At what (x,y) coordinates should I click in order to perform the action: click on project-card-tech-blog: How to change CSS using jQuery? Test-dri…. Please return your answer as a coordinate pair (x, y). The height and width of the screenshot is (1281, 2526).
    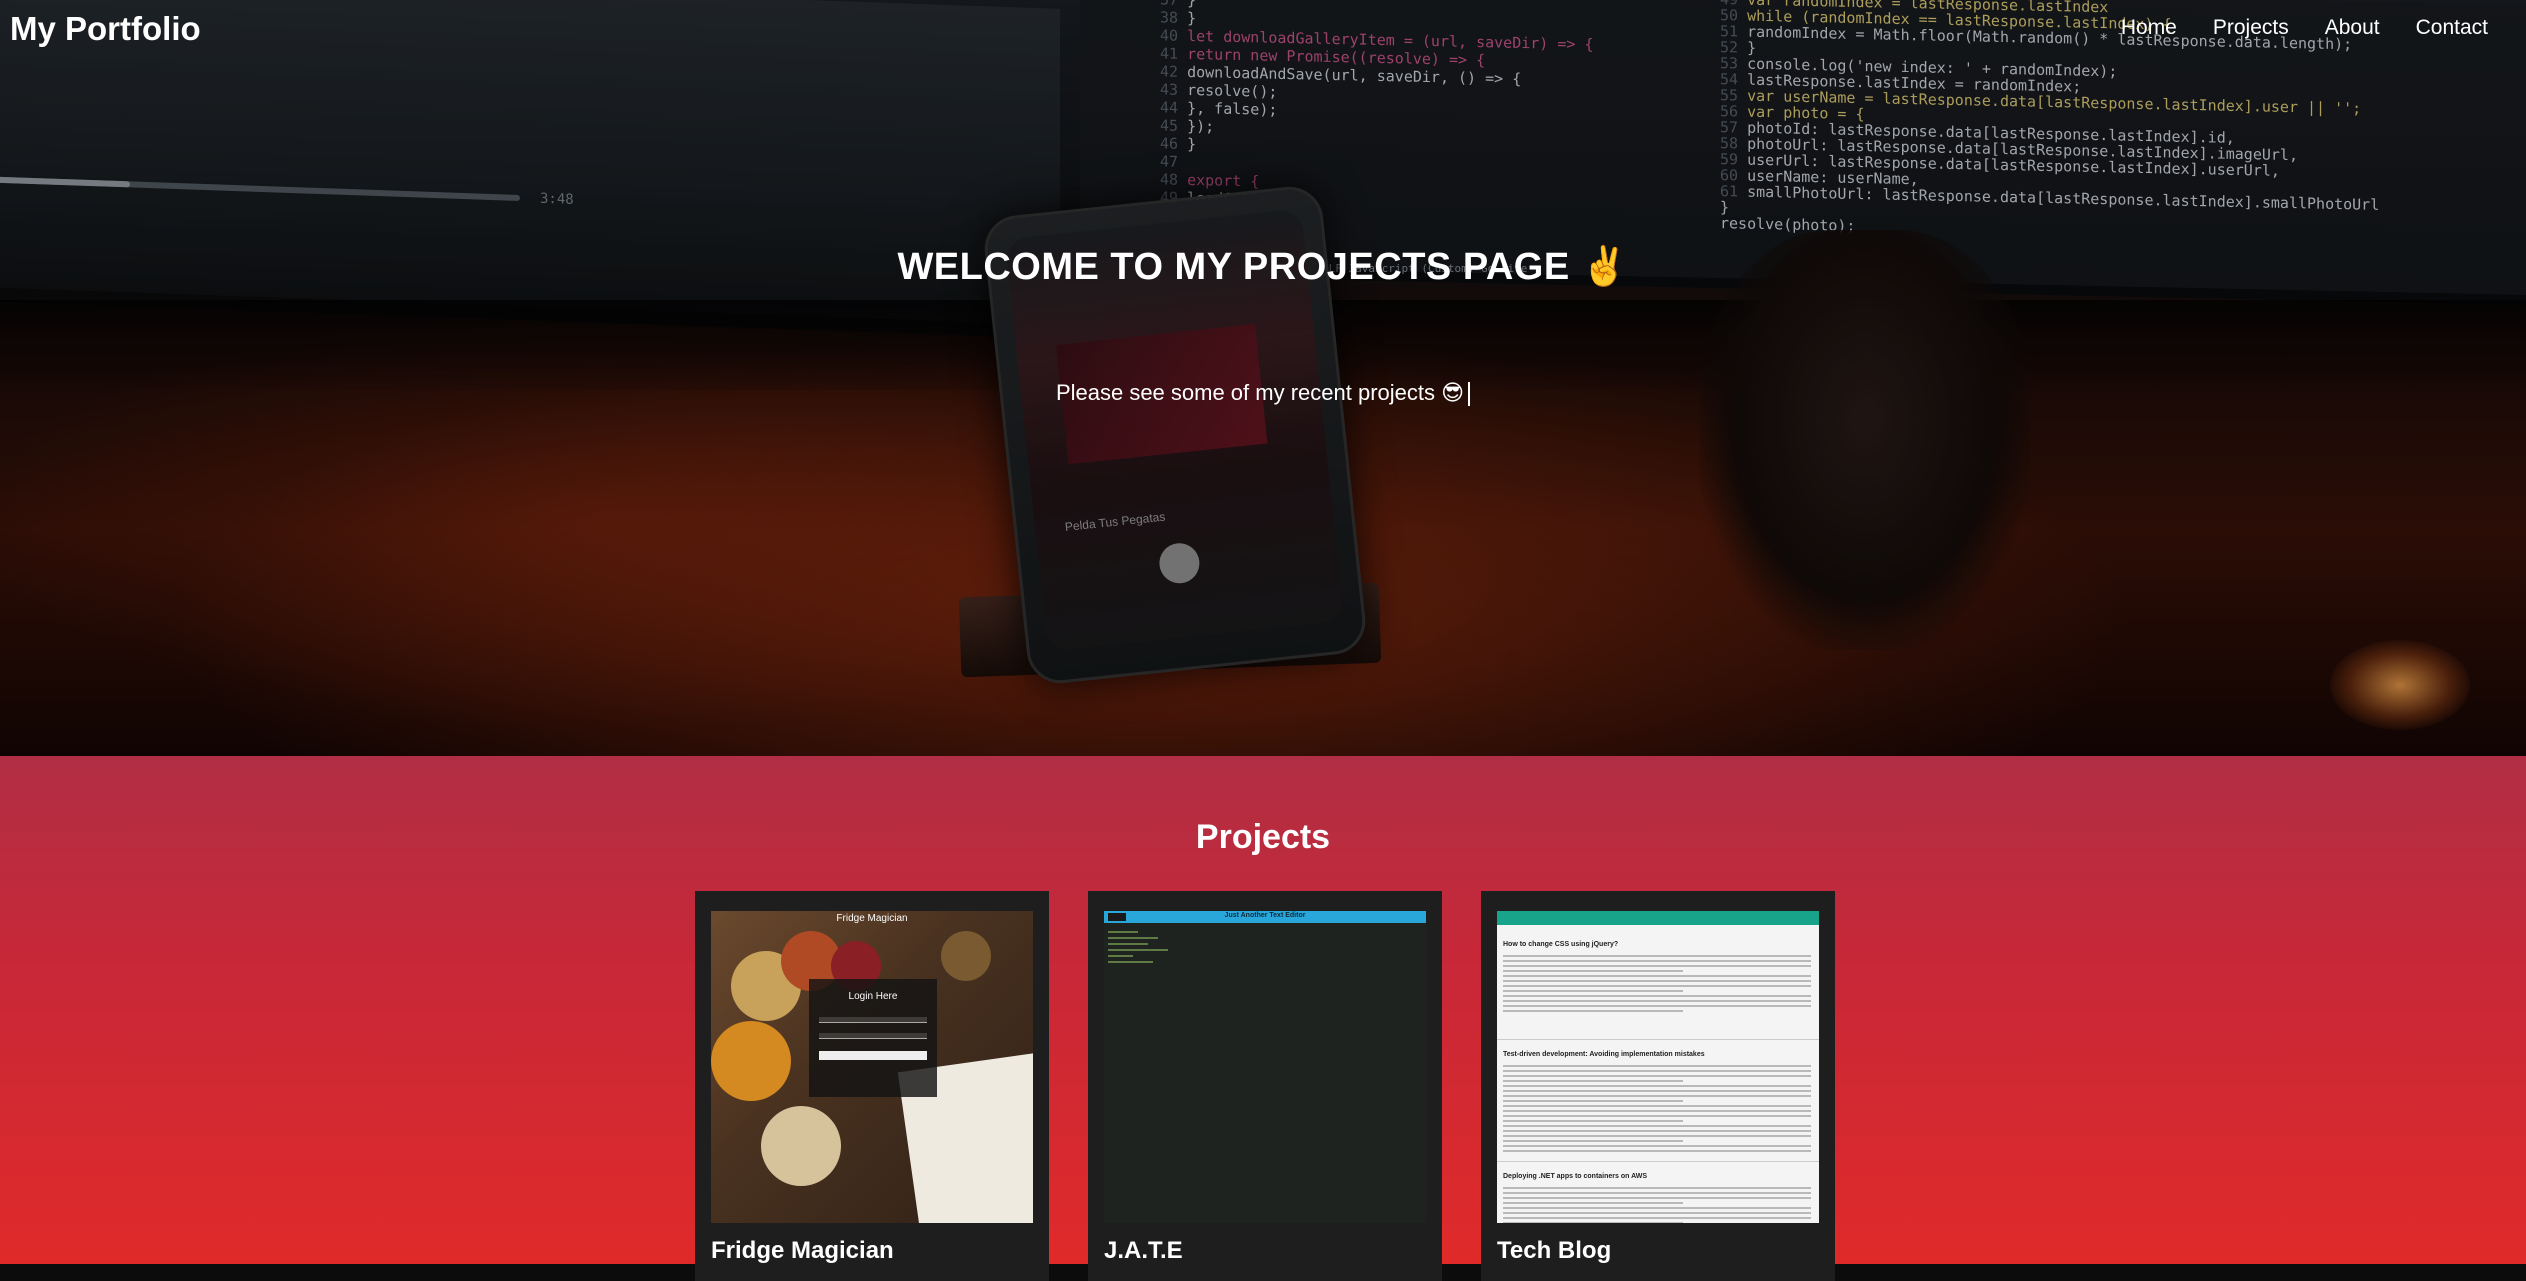
    Looking at the image, I should click on (1658, 1086).